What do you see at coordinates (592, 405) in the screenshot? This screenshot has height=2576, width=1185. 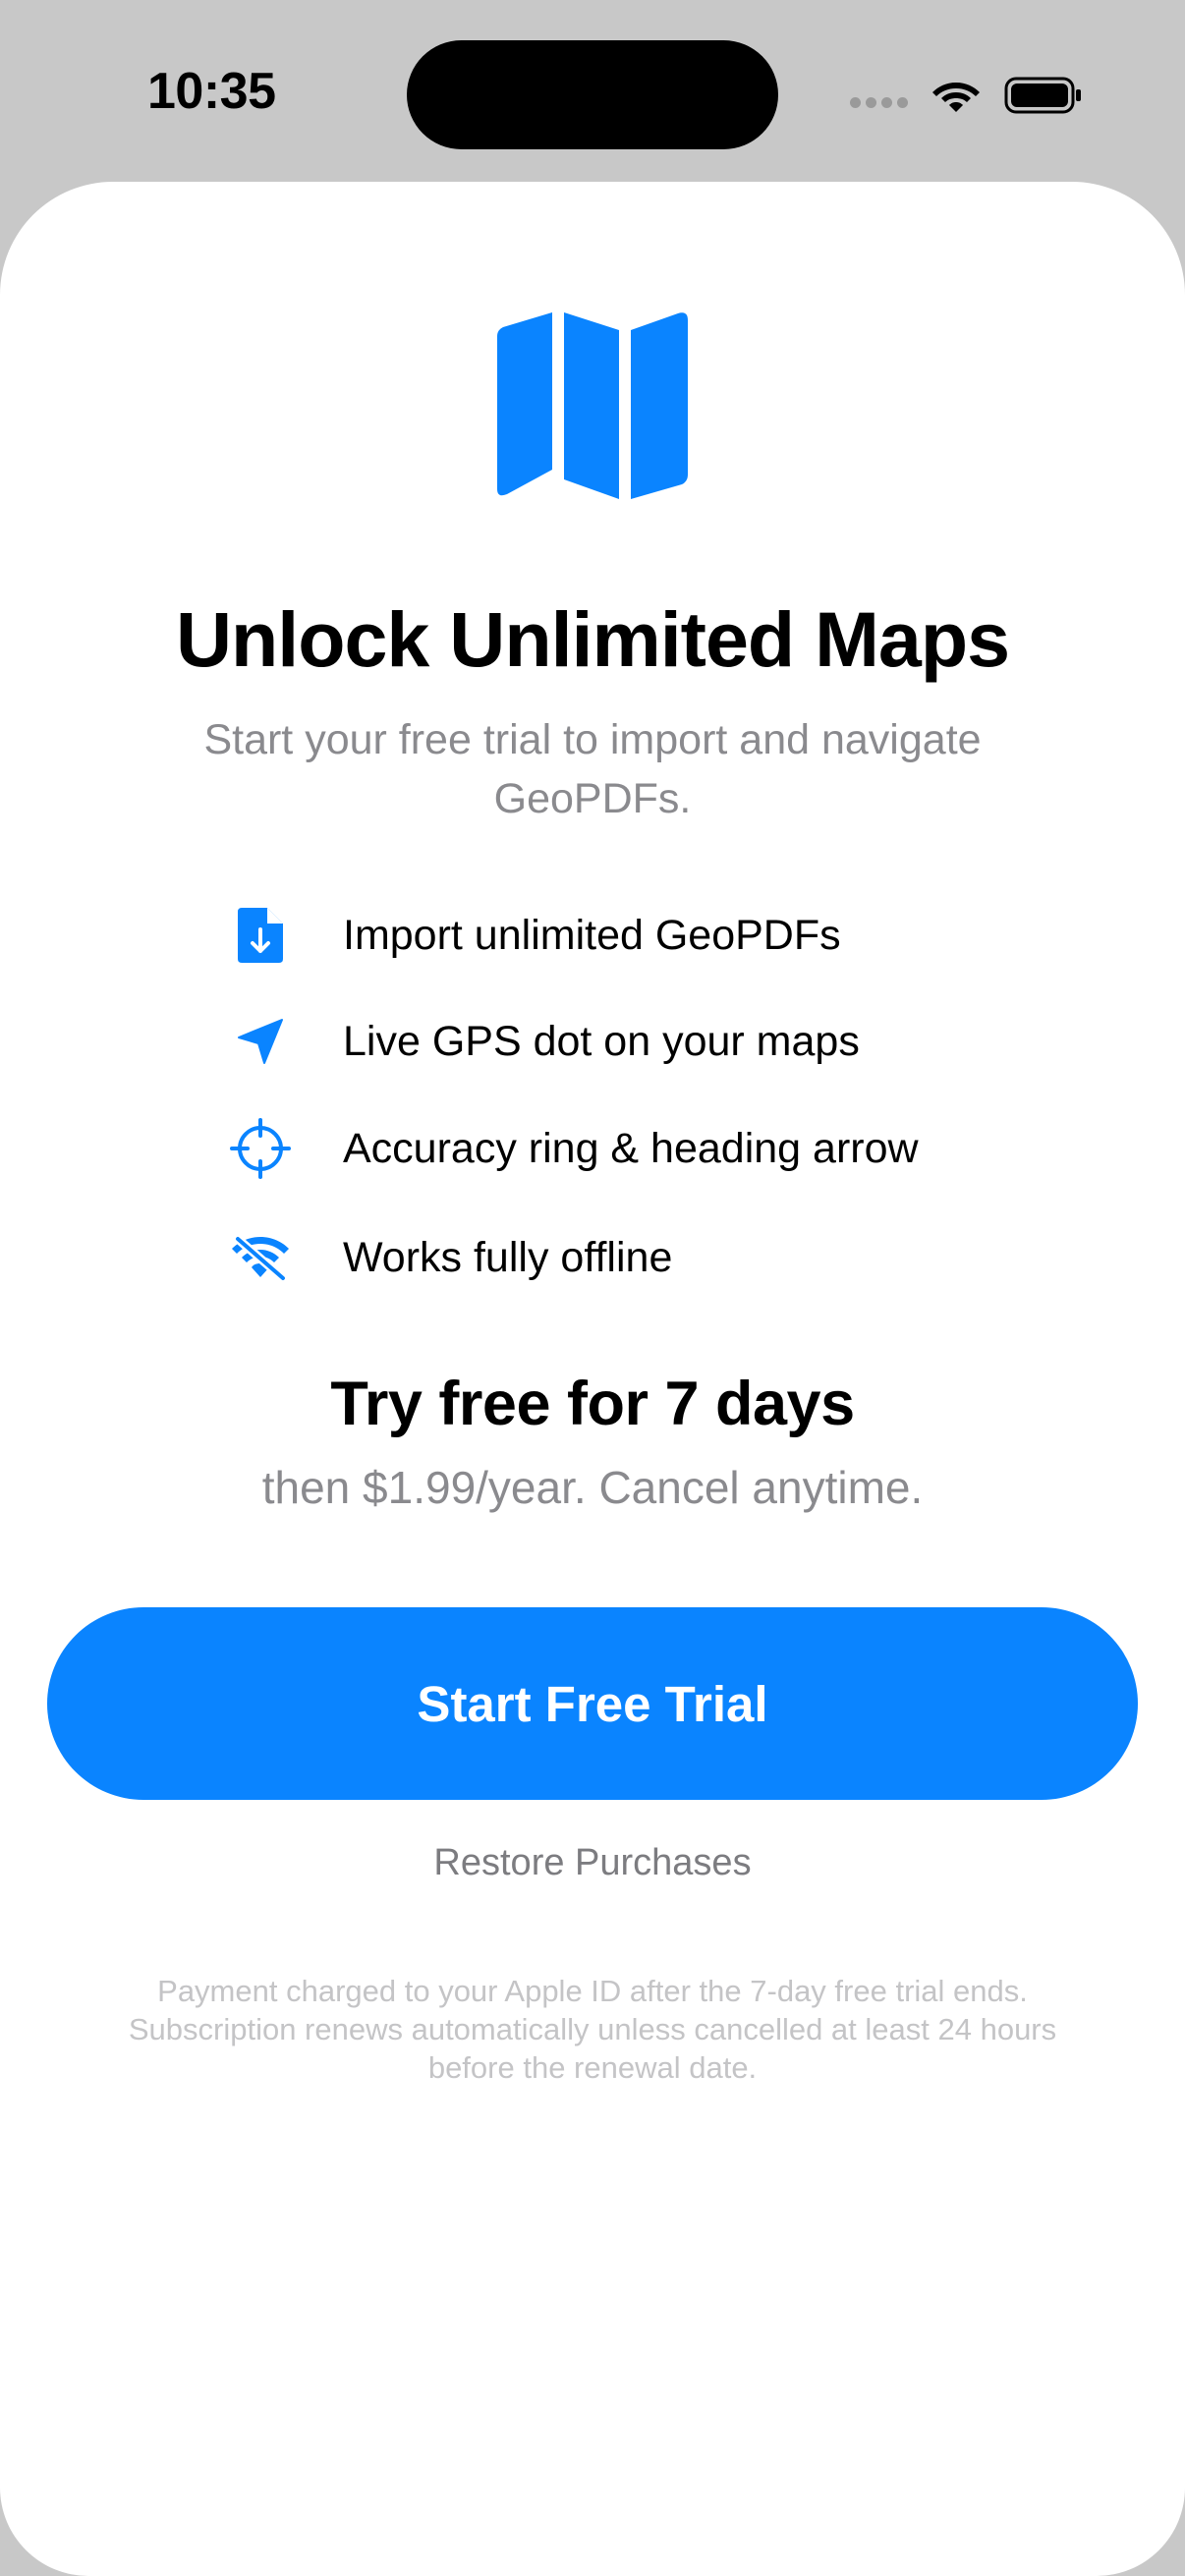 I see `map-icon` at bounding box center [592, 405].